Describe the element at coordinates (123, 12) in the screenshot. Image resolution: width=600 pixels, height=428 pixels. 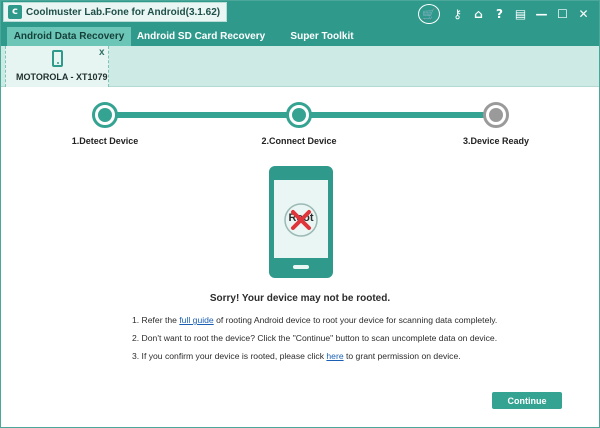
I see `app-title: Coolmuster Lab.Fone for Android(3.1.62)` at that location.